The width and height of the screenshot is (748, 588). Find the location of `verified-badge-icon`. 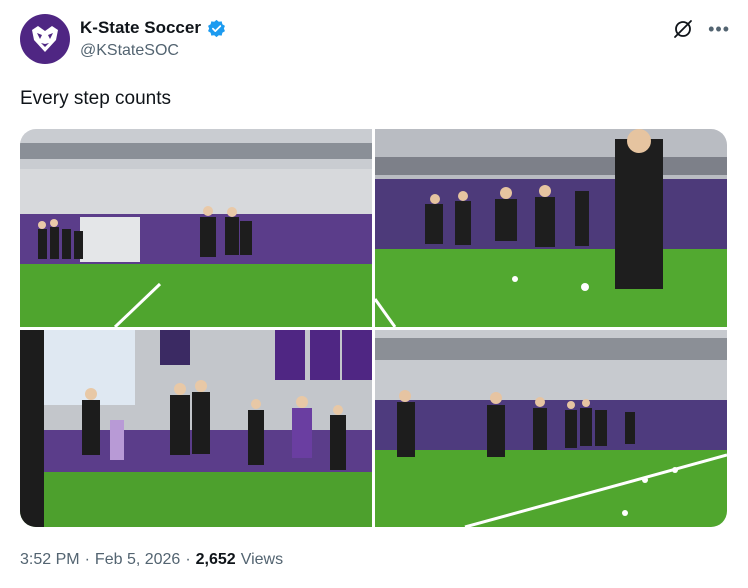

verified-badge-icon is located at coordinates (216, 28).